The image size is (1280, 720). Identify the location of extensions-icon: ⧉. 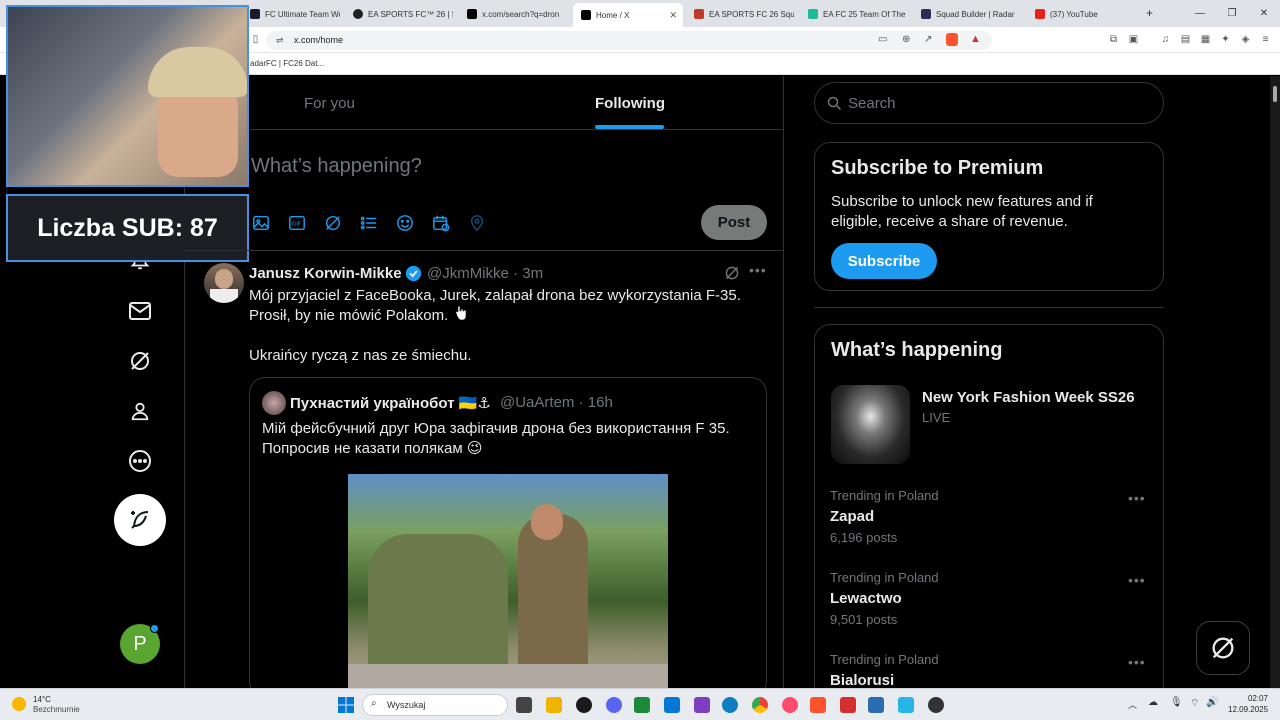
(1113, 39).